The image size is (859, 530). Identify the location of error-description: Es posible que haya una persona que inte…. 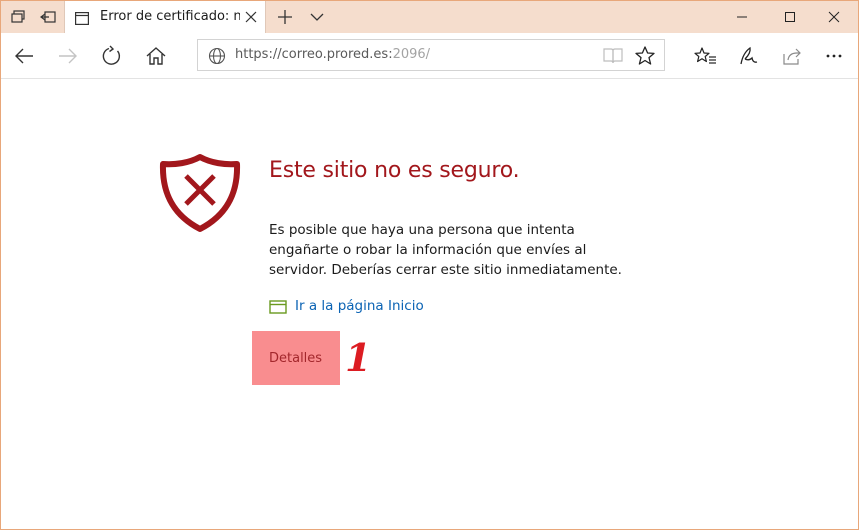
(445, 250).